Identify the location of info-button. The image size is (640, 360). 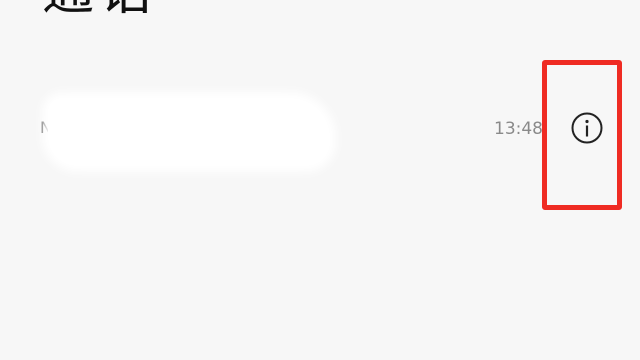
(587, 128).